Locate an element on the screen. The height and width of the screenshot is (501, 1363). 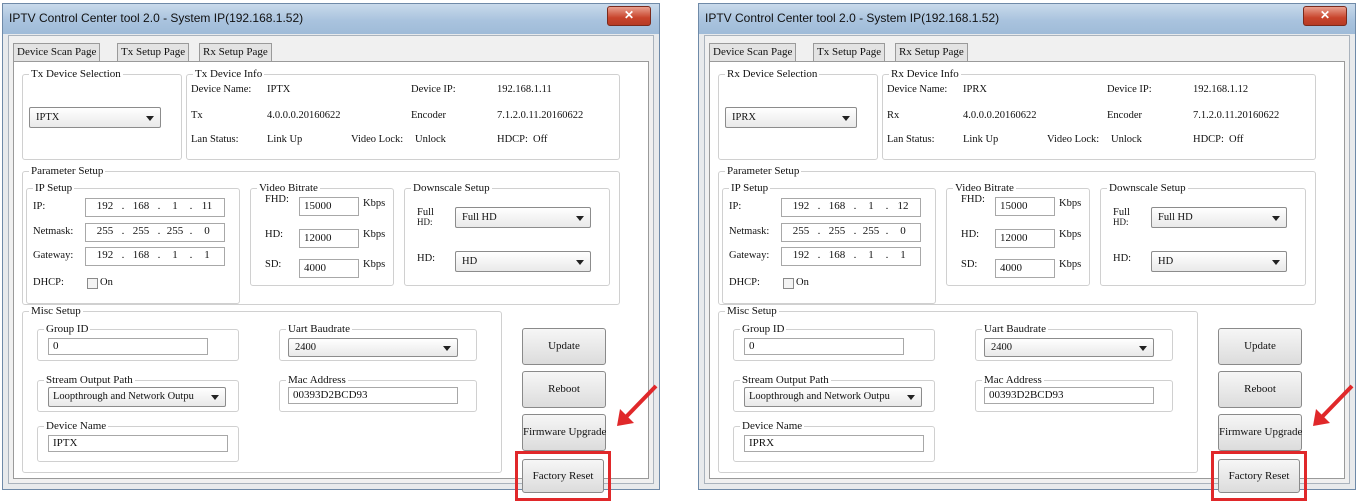
group-id-group: Group ID 0 is located at coordinates (834, 342).